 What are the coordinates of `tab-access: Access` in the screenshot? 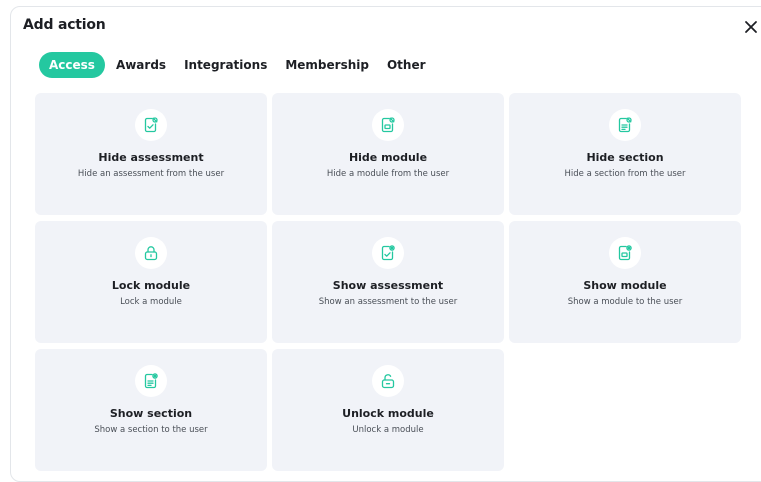 It's located at (72, 65).